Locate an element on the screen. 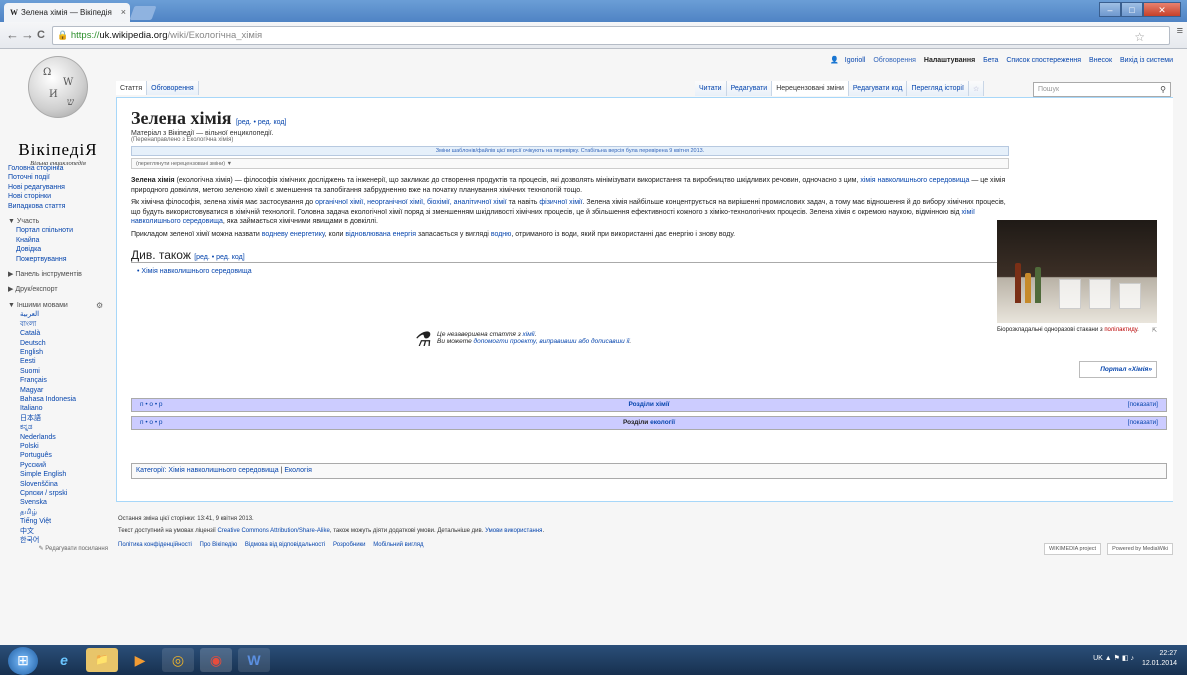  redirect-notice: (Перенаправлено з Екологічна хімія) is located at coordinates (645, 140).